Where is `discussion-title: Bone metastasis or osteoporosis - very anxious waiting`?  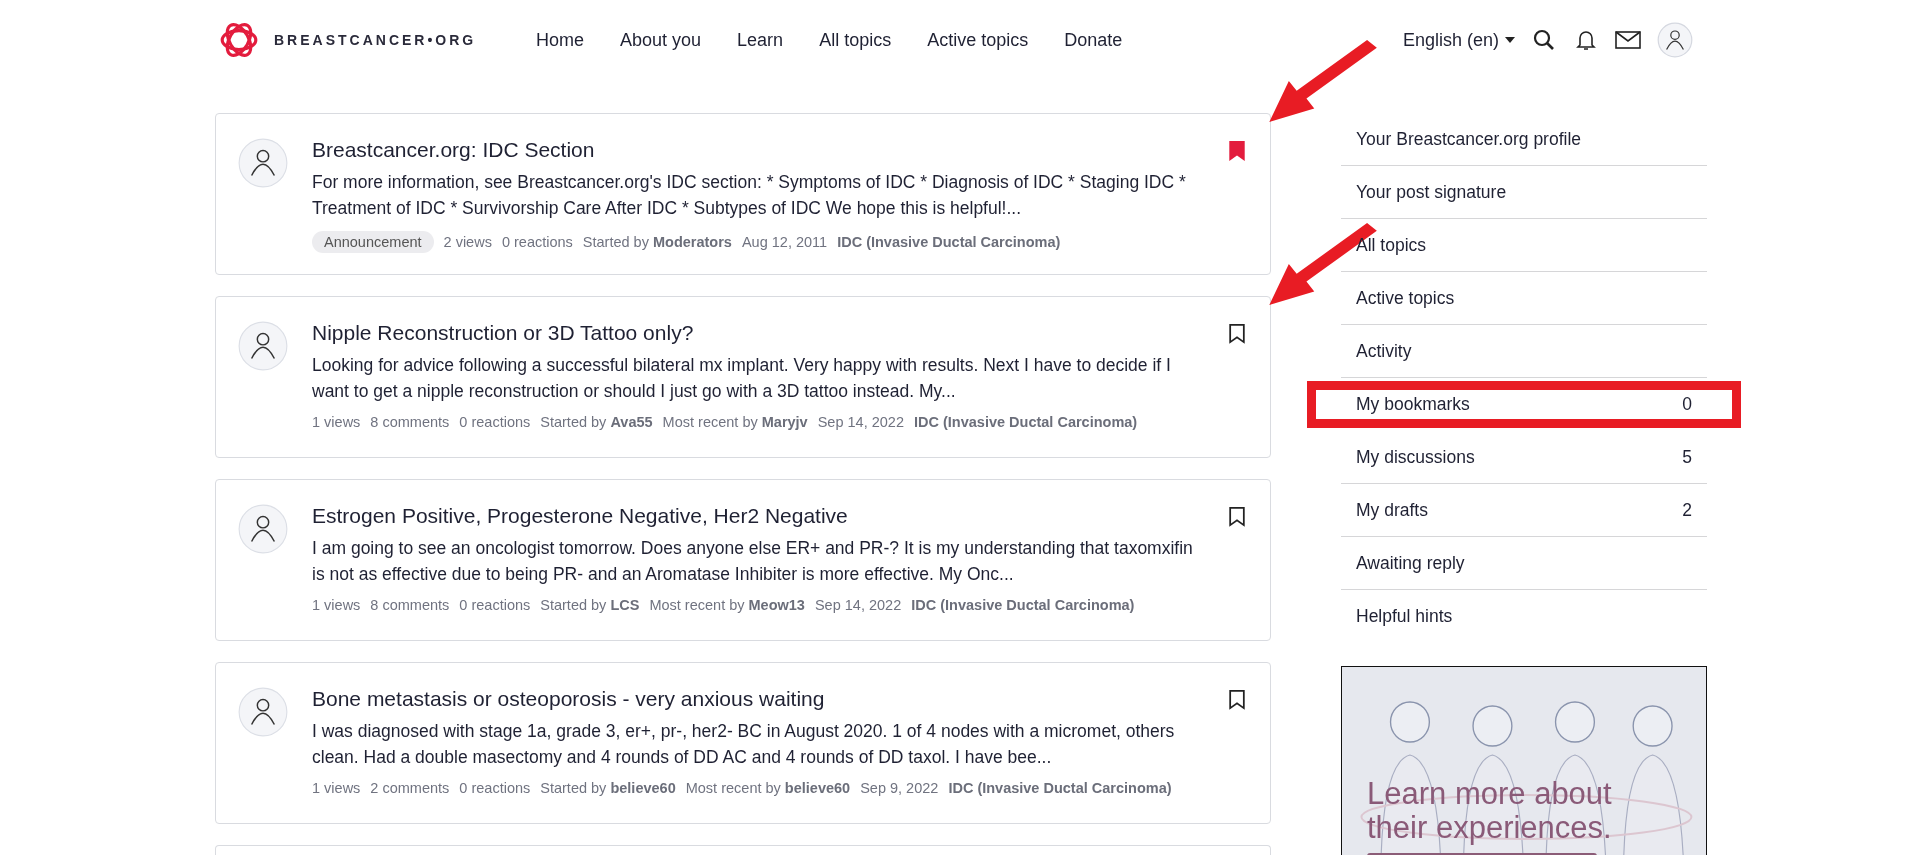
discussion-title: Bone metastasis or osteoporosis - very anxious waiting is located at coordinates (760, 699).